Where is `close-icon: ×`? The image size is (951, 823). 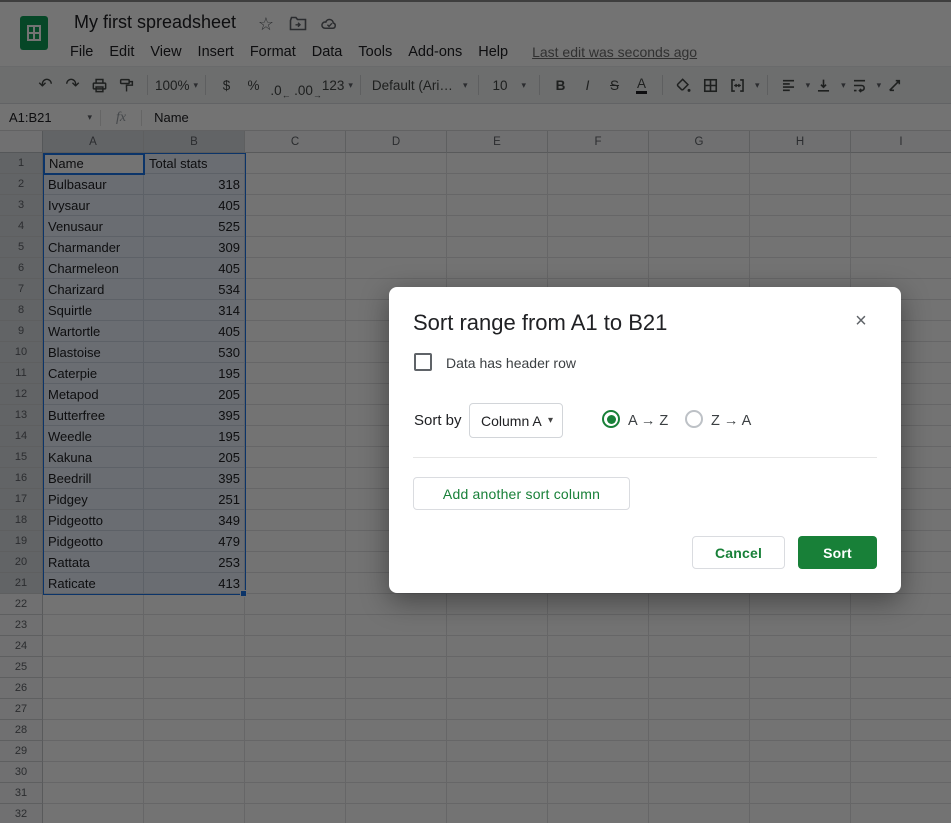
close-icon: × is located at coordinates (861, 321).